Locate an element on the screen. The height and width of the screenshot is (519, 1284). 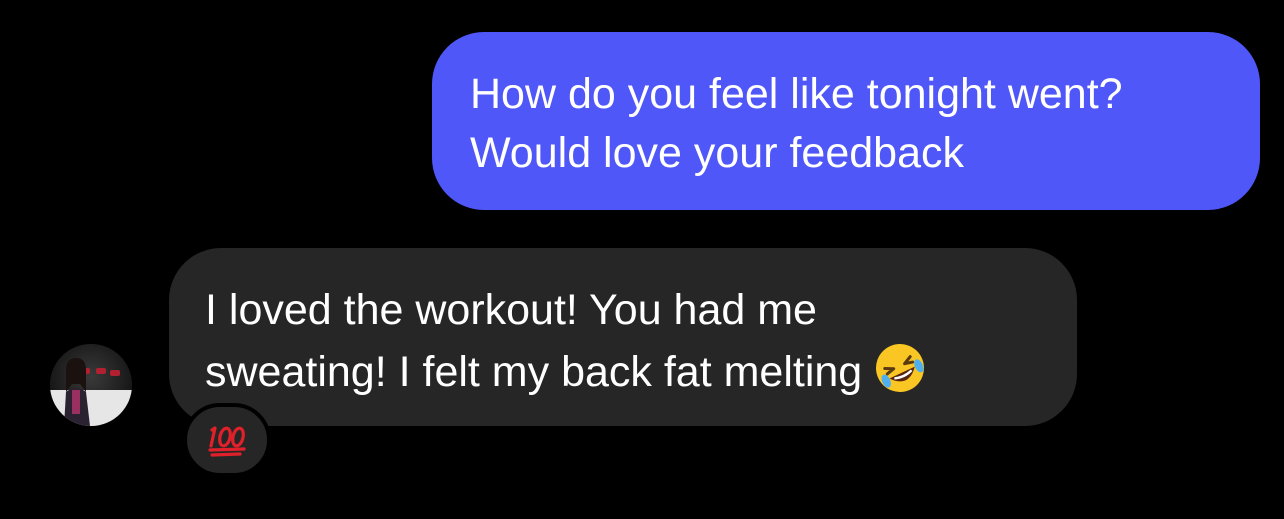
incoming-message-line-1: I loved the workout! You had me is located at coordinates (511, 310).